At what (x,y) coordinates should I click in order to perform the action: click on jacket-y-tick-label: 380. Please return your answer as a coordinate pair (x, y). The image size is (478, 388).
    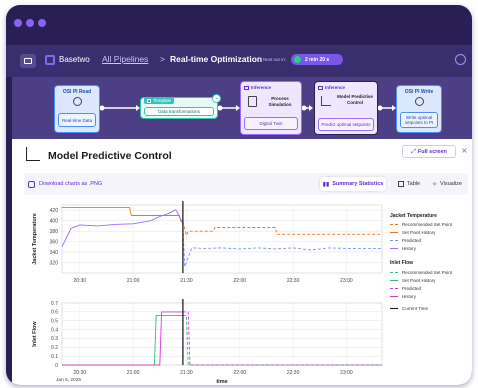
    Looking at the image, I should click on (54, 232).